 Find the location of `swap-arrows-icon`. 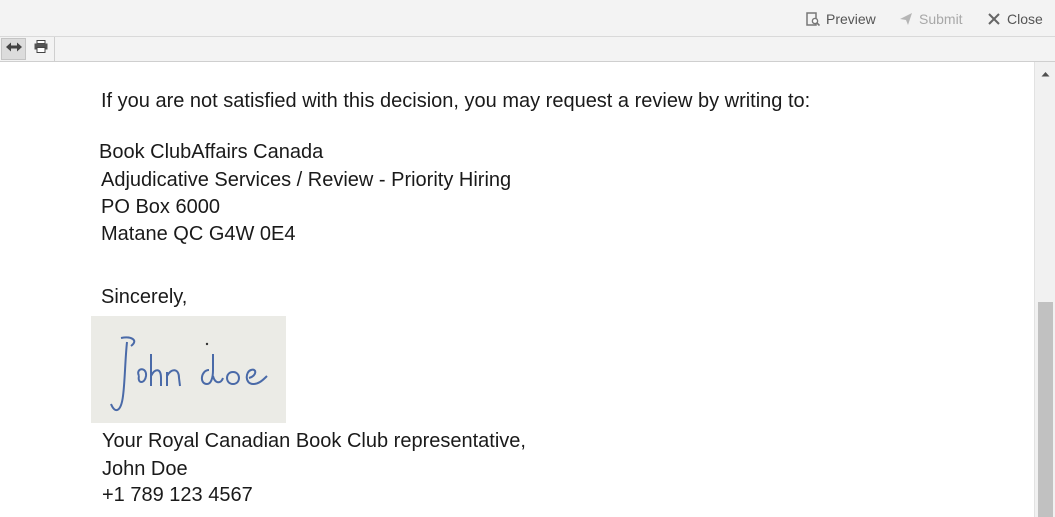

swap-arrows-icon is located at coordinates (14, 49).